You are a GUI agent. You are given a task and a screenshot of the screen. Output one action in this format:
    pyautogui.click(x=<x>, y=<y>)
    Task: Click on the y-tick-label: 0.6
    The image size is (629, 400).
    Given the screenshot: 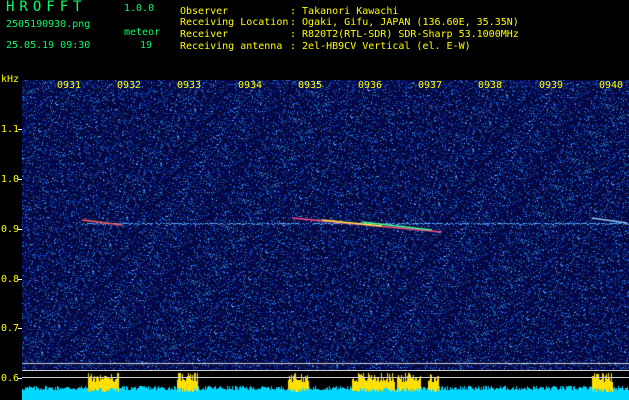 What is the action you would take?
    pyautogui.click(x=10, y=378)
    